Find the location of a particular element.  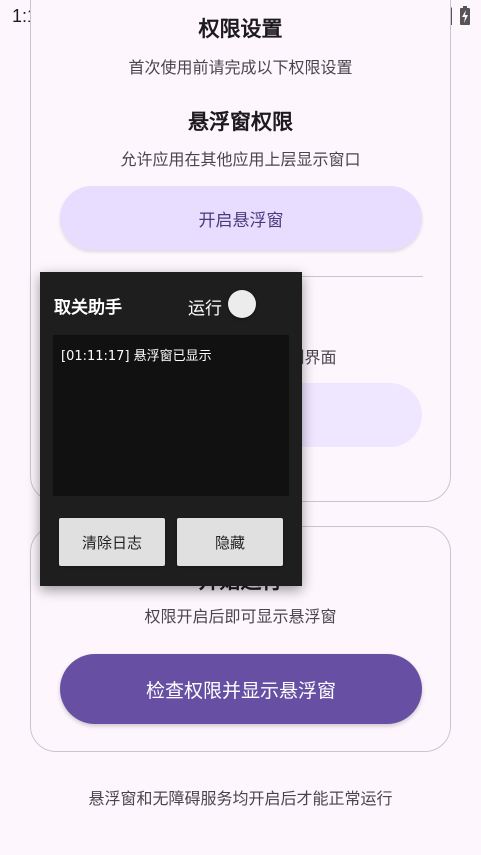

log-area: [01:11:17] 悬浮窗已显示 is located at coordinates (171, 415).